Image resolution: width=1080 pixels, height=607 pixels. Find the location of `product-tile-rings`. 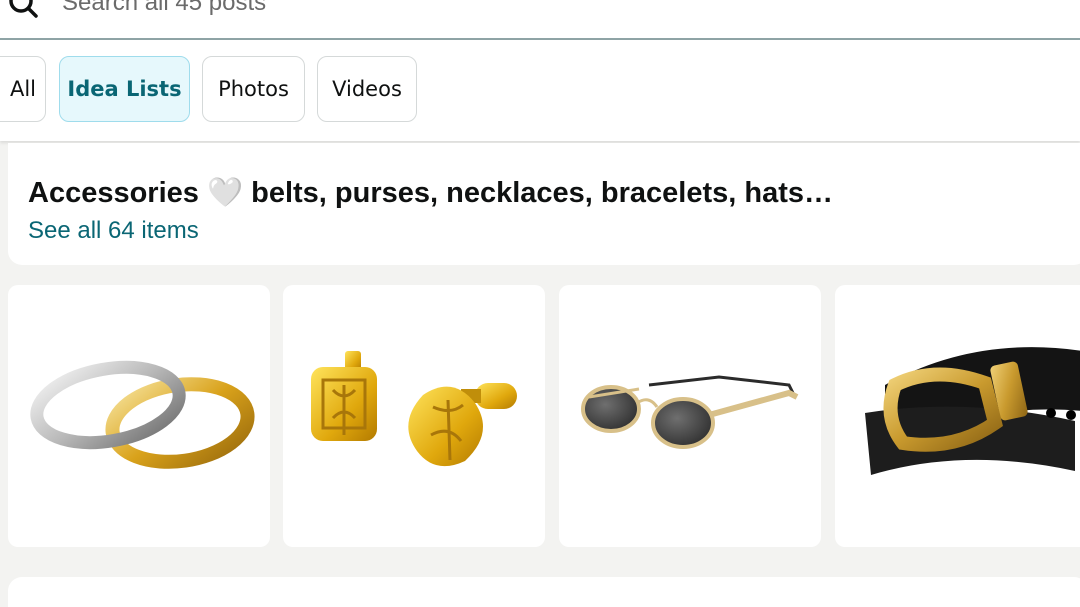

product-tile-rings is located at coordinates (139, 416).